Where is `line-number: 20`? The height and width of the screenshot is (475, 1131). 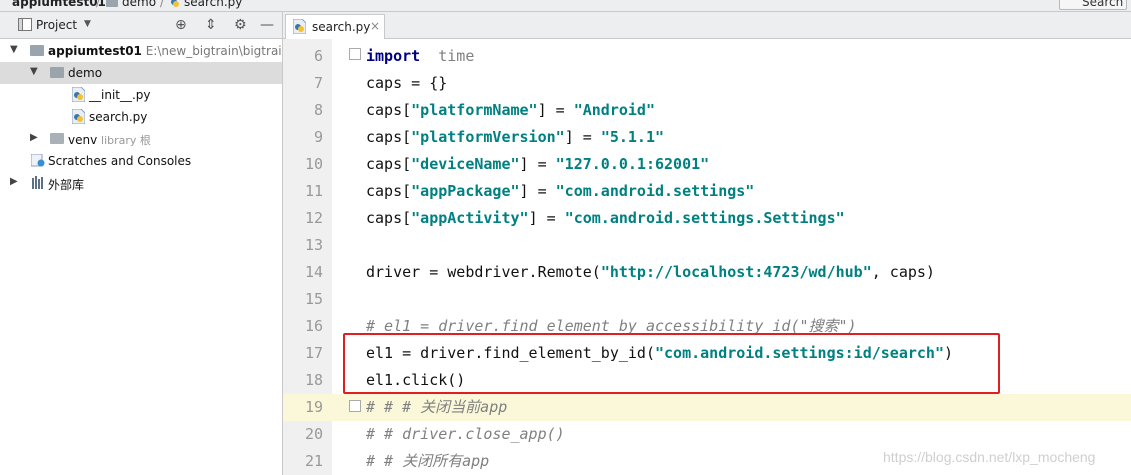
line-number: 20 is located at coordinates (313, 434).